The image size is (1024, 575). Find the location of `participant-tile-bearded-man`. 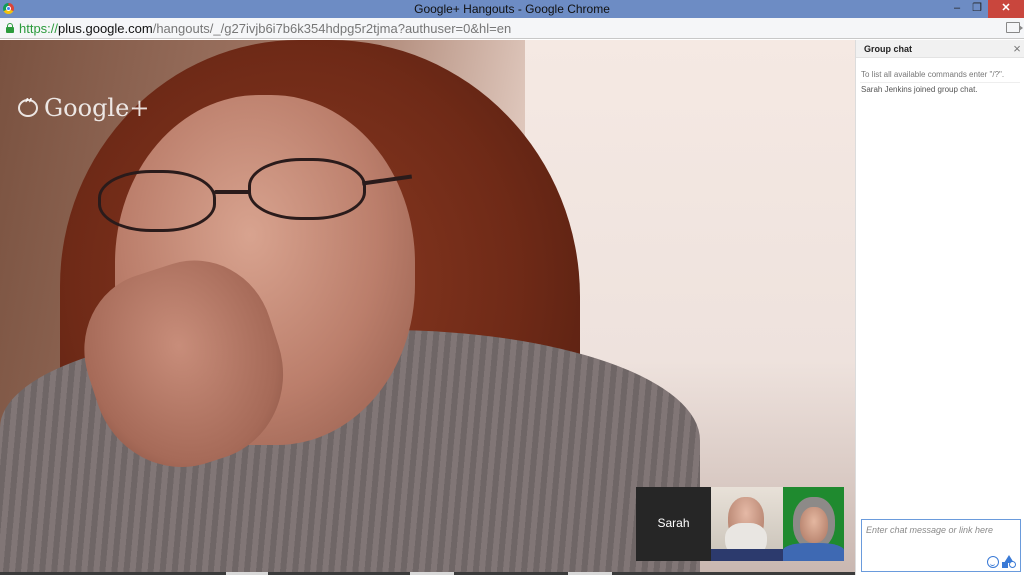

participant-tile-bearded-man is located at coordinates (747, 524).